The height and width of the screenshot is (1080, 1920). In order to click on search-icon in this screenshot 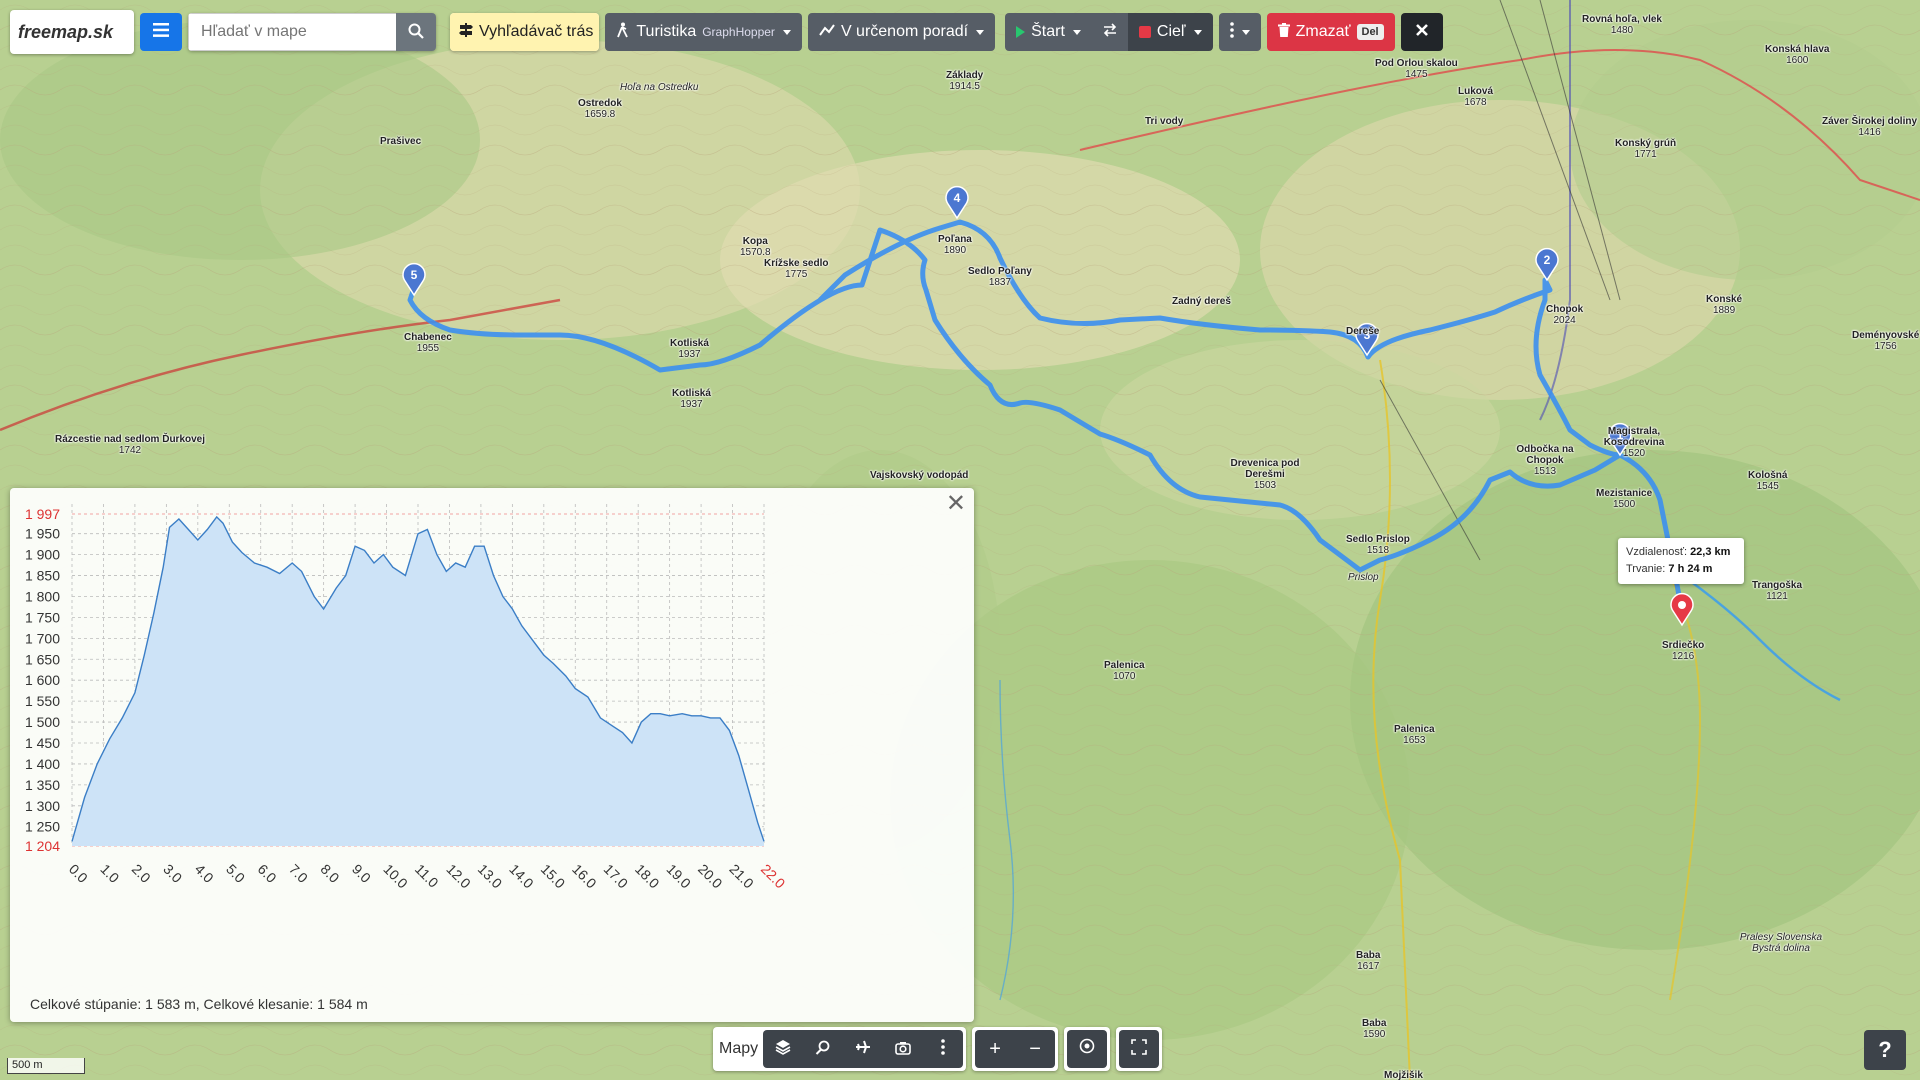, I will do `click(416, 32)`.